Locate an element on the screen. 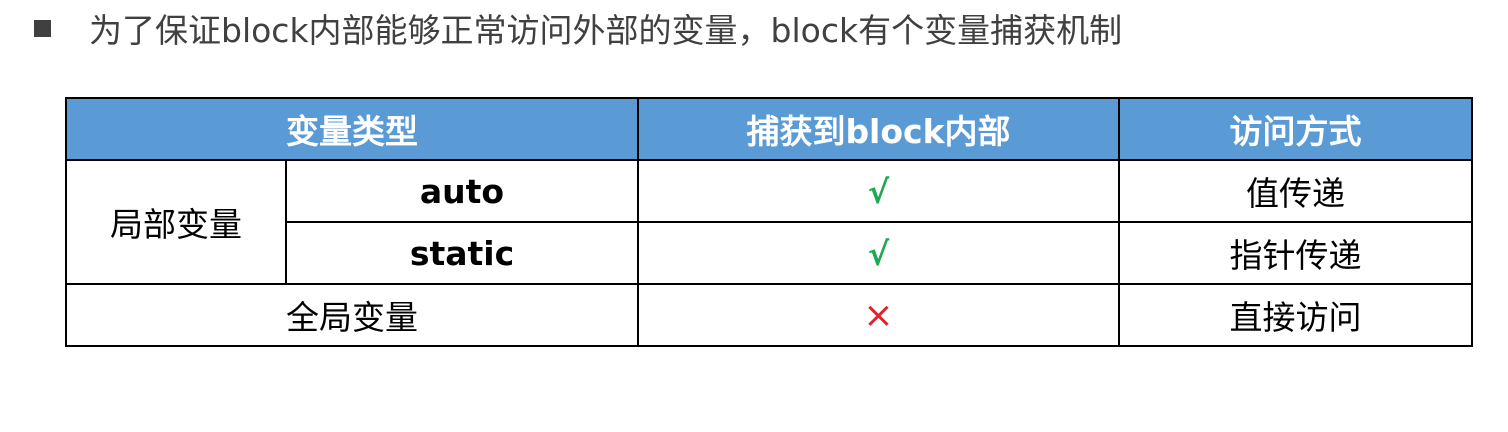  captured-static: √ is located at coordinates (878, 253).